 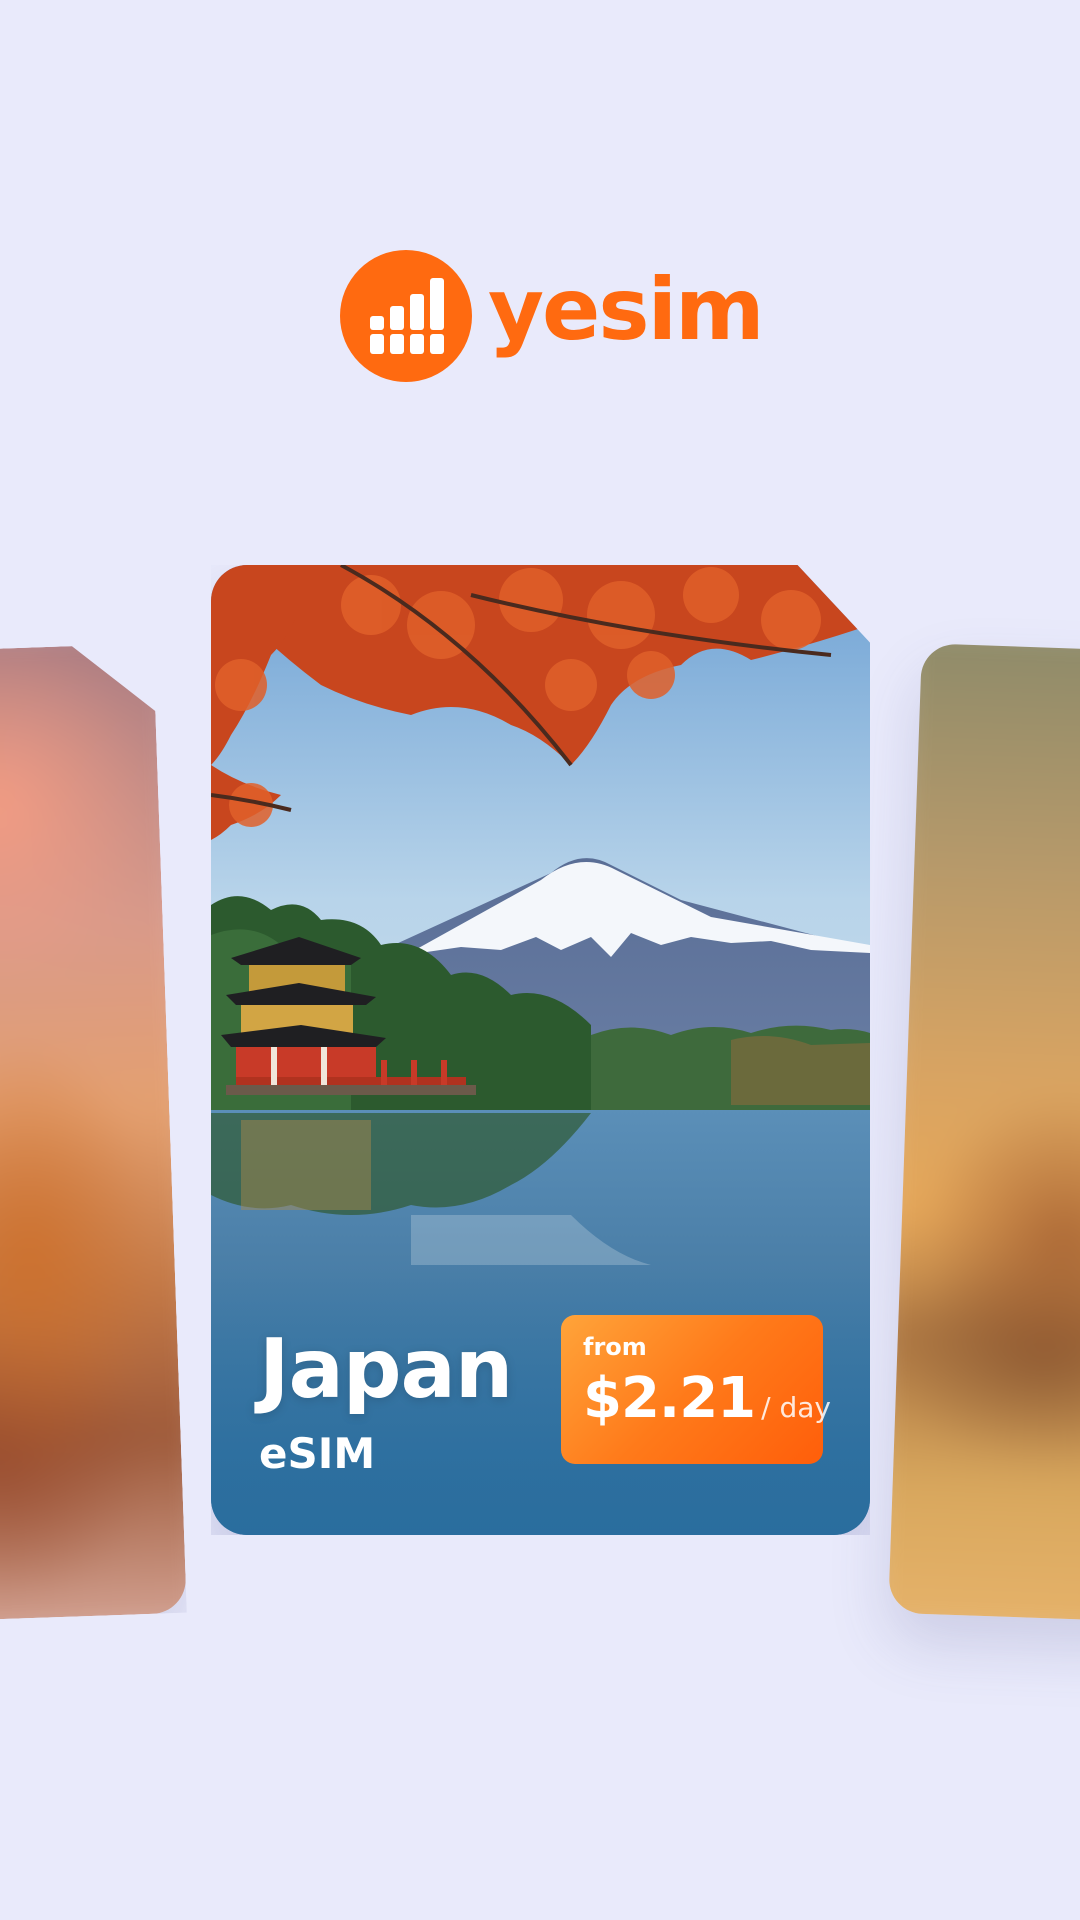 I want to click on carousel-card-previous, so click(x=93, y=1133).